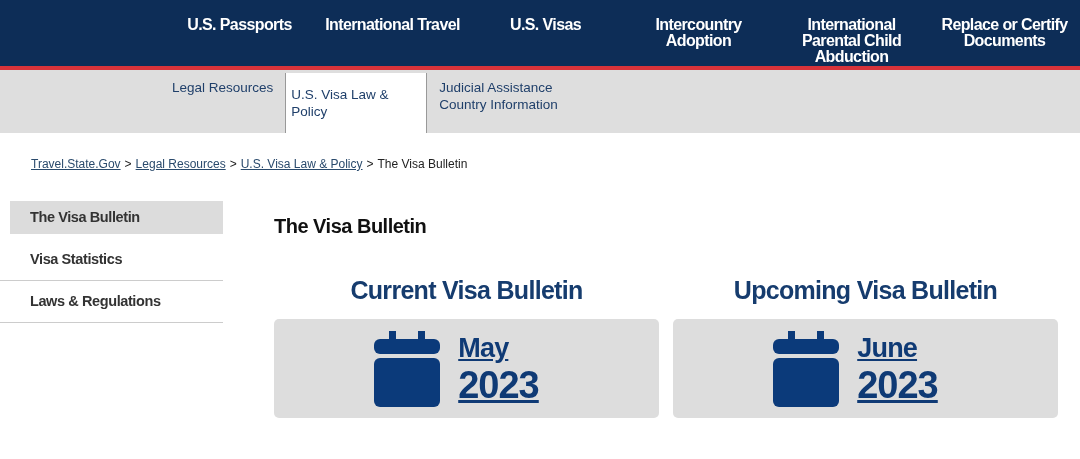 The height and width of the screenshot is (459, 1080). Describe the element at coordinates (851, 32) in the screenshot. I see `nav-link: International Parental Child Abduction` at that location.